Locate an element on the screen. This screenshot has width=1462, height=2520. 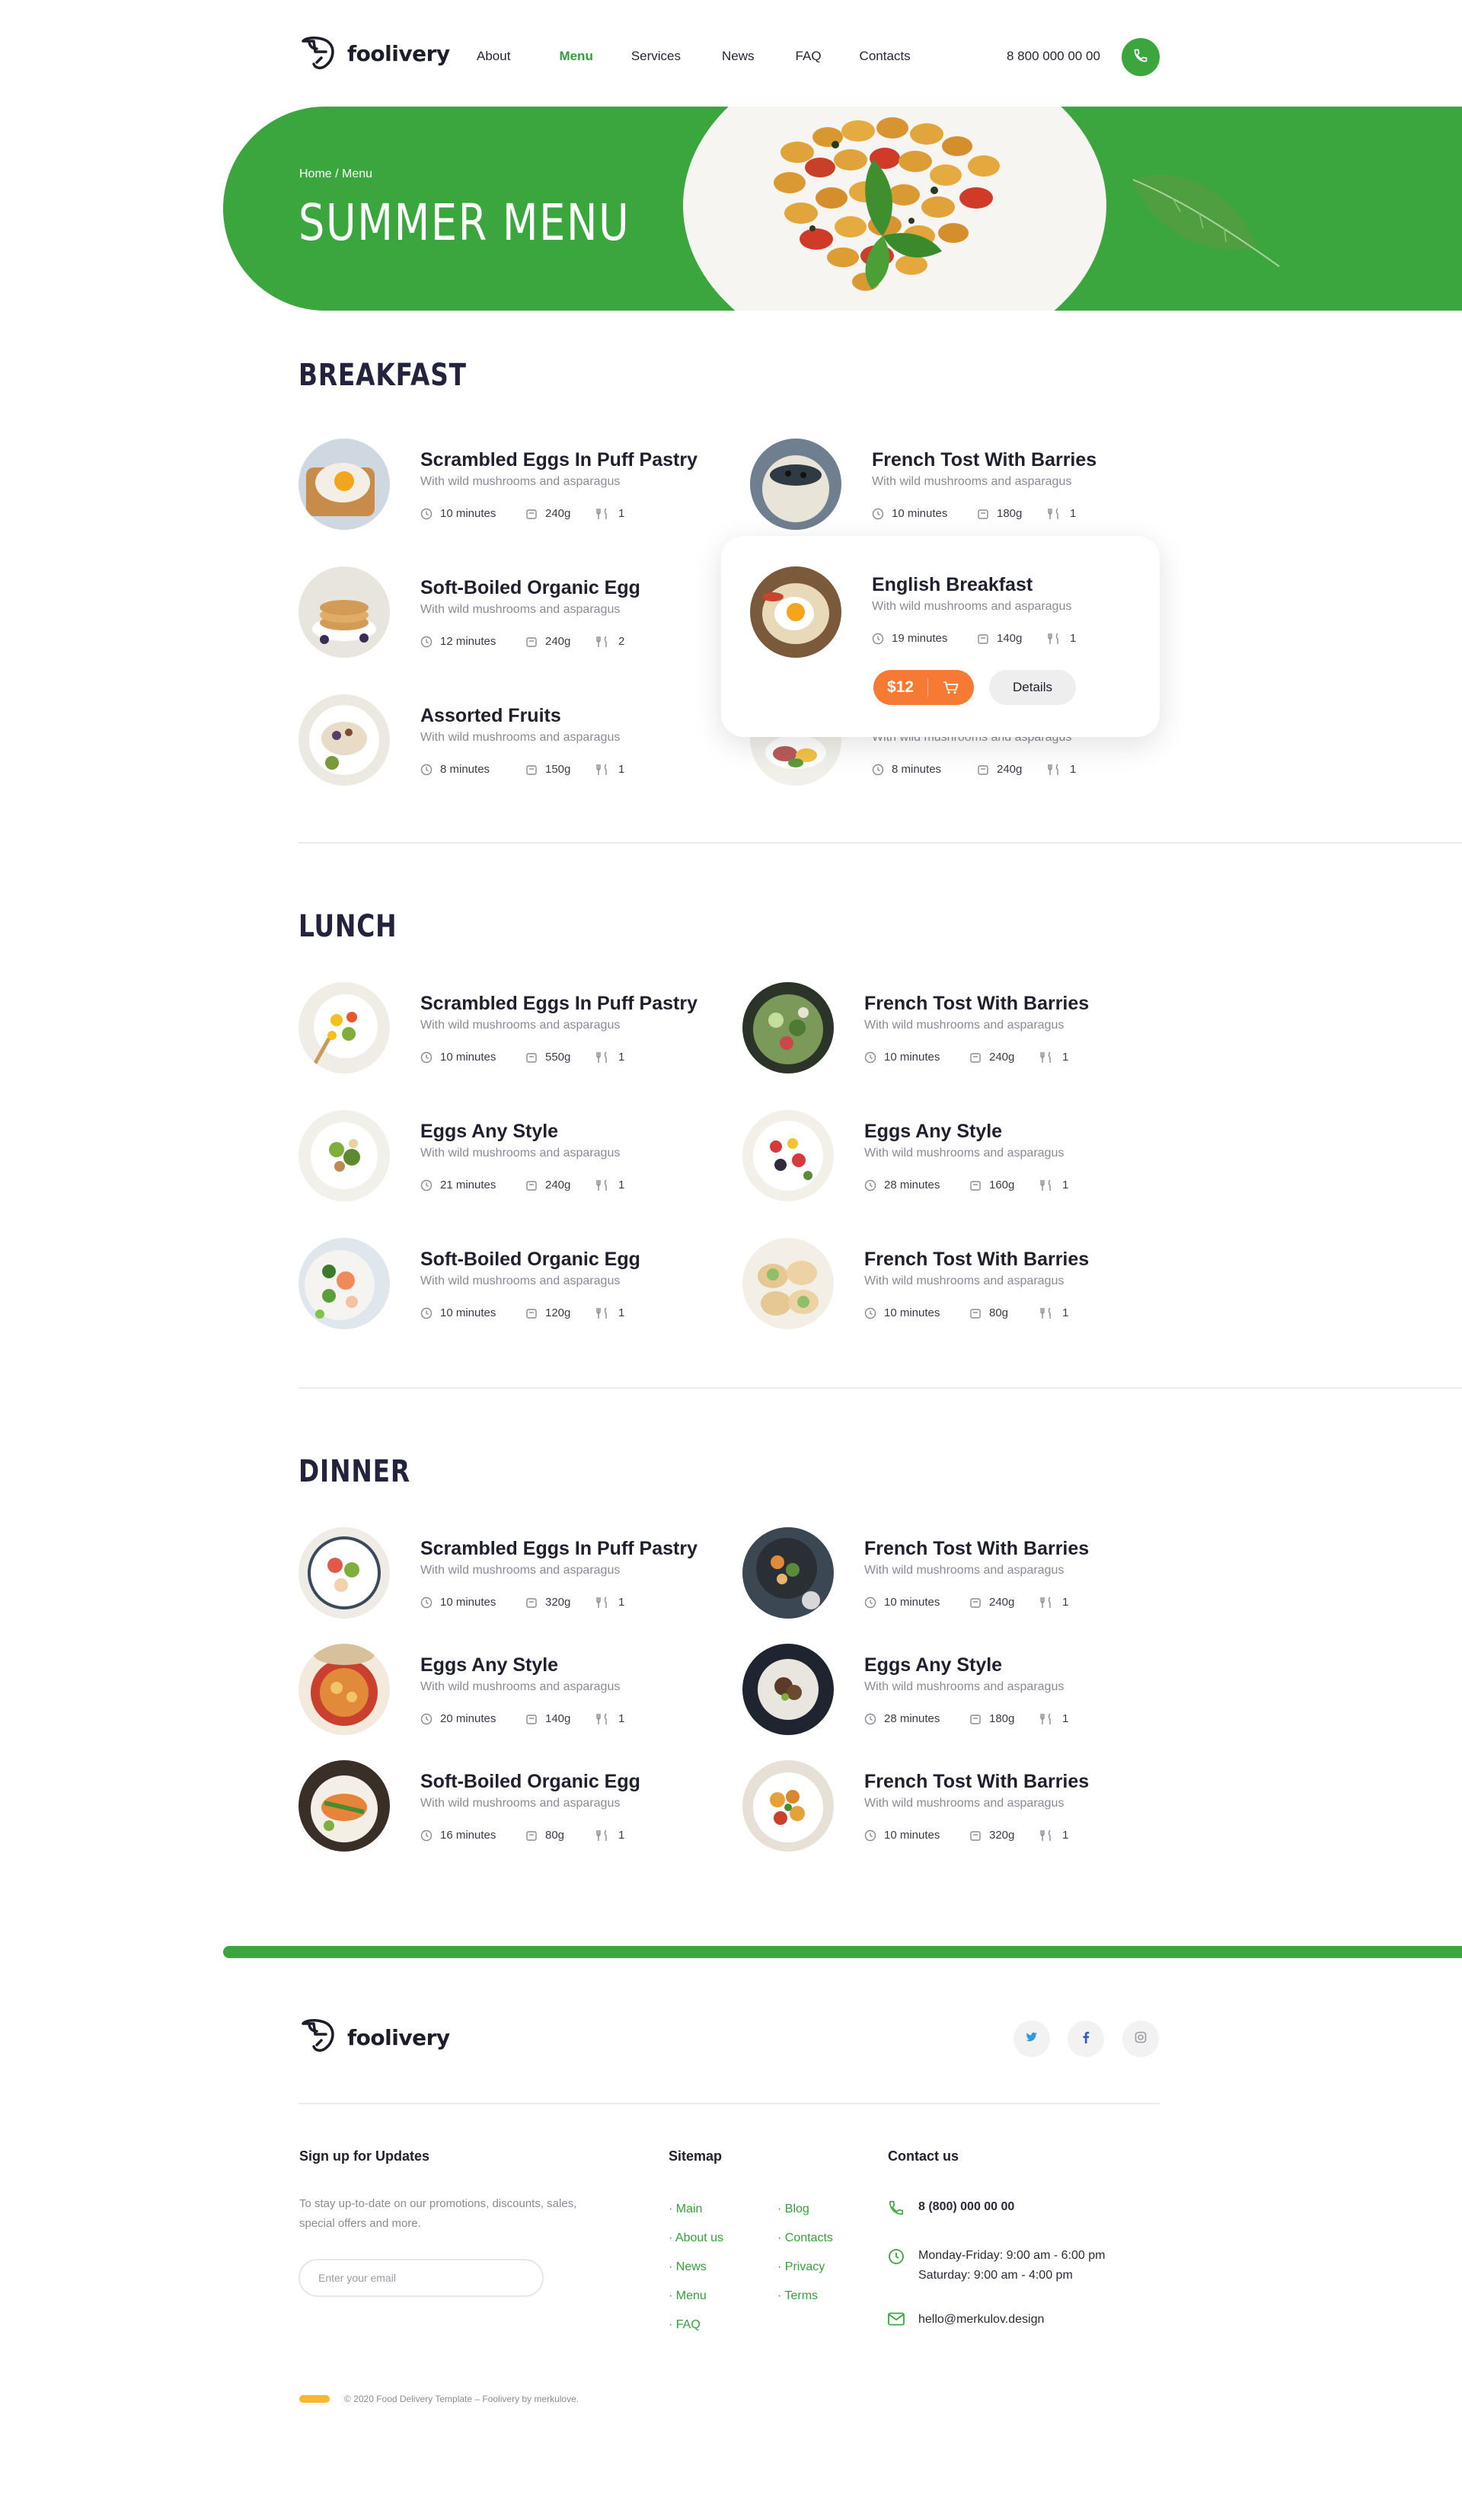
breadcrumb-home: Home is located at coordinates (315, 173).